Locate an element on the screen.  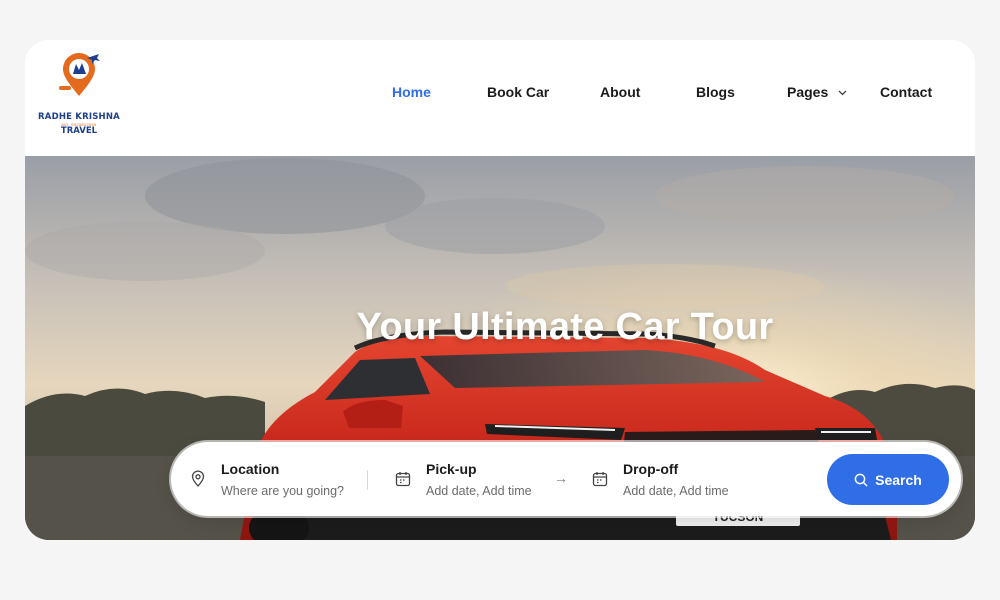
chevron-down-icon is located at coordinates (842, 93).